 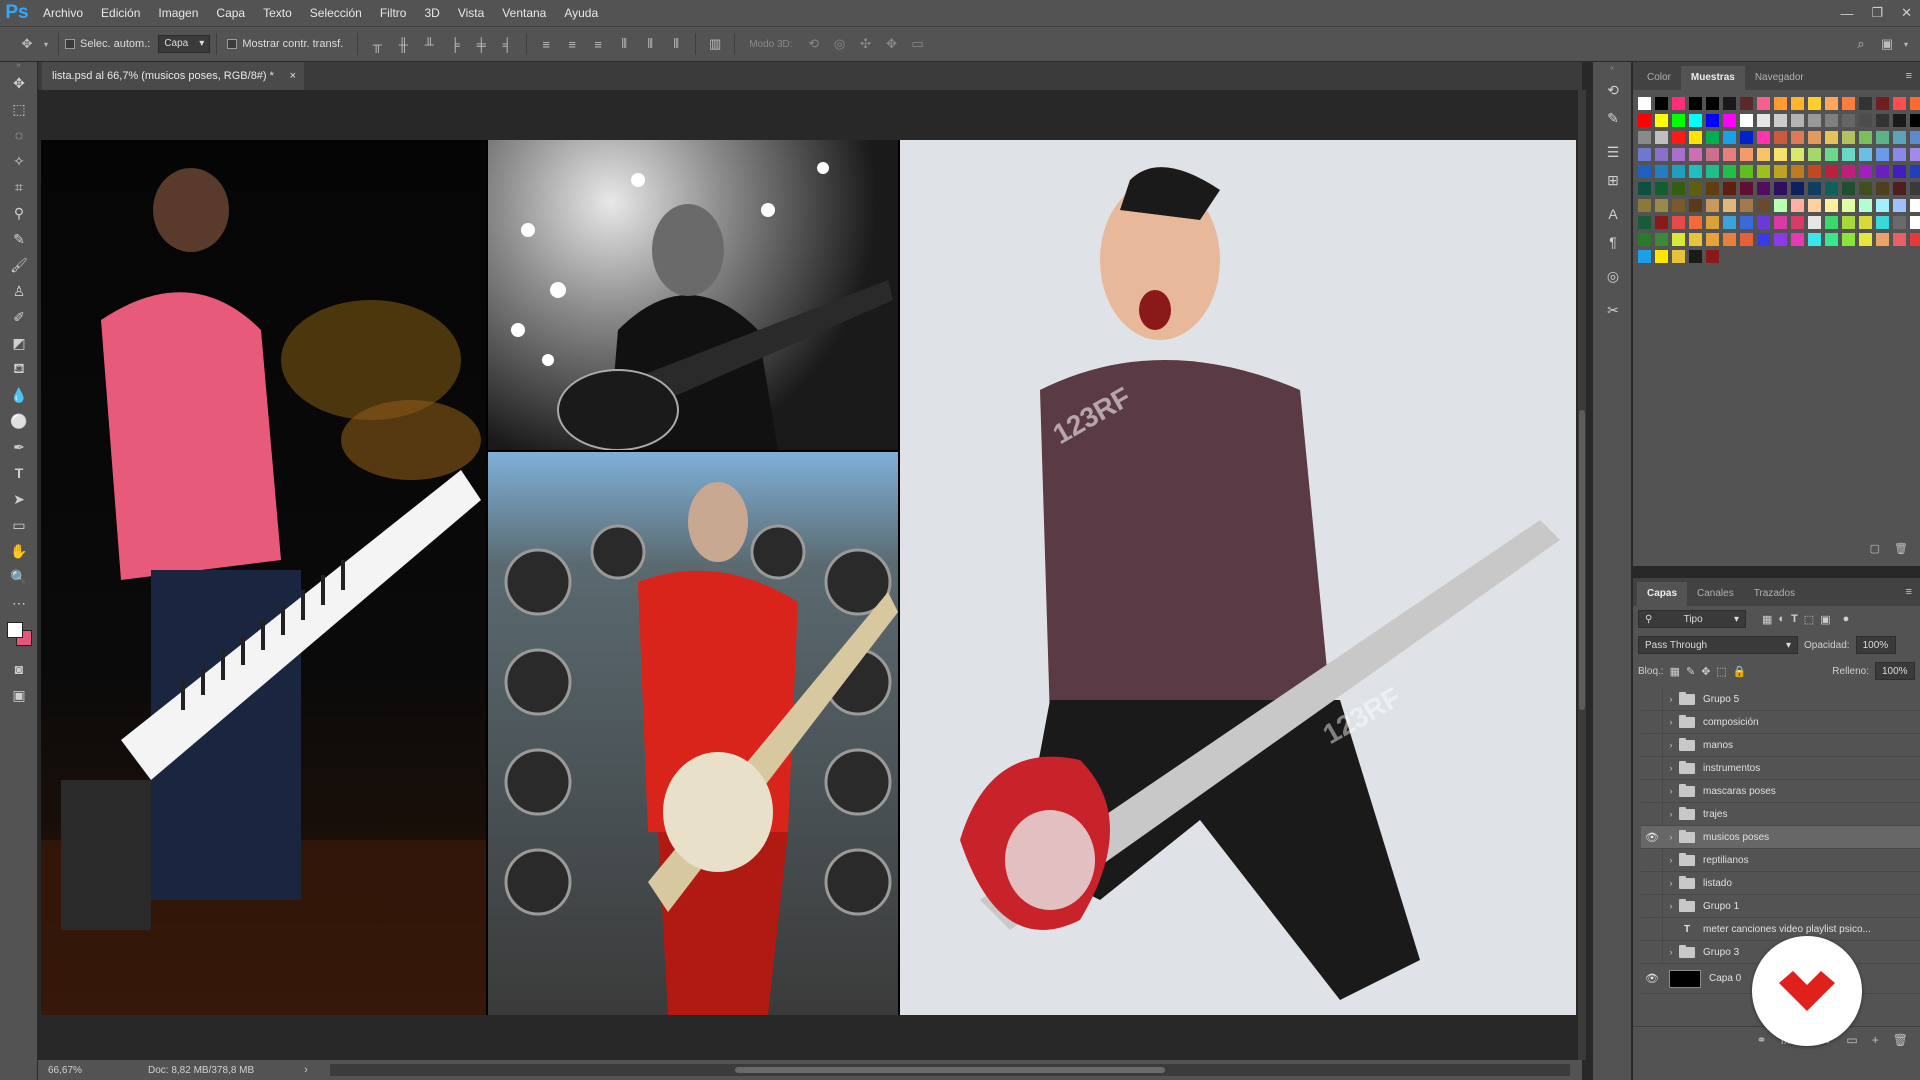 What do you see at coordinates (581, 13) in the screenshot?
I see `menu-ayuda: Ayuda` at bounding box center [581, 13].